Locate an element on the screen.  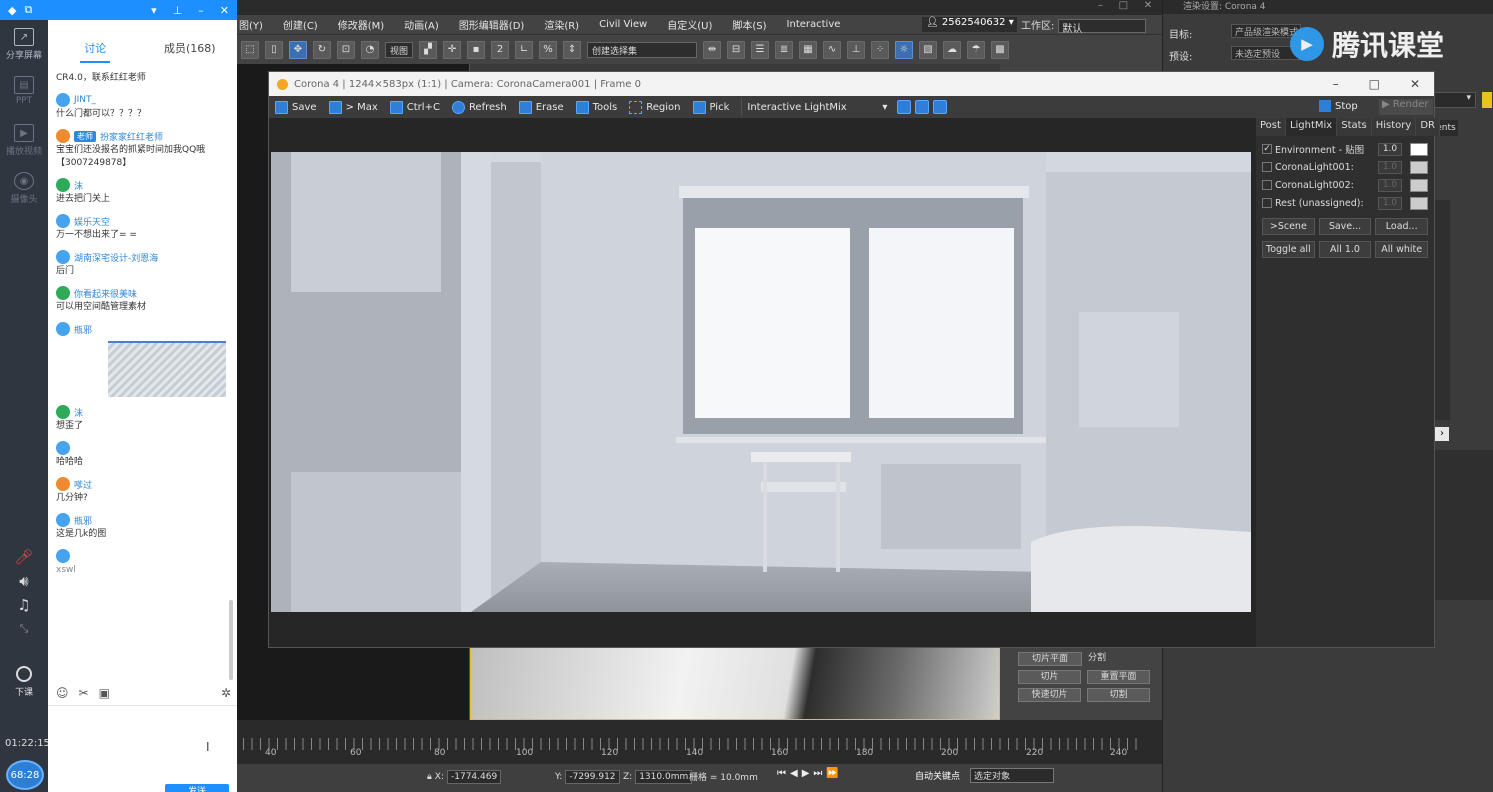
message-user: JINT_ is located at coordinates (85, 100).